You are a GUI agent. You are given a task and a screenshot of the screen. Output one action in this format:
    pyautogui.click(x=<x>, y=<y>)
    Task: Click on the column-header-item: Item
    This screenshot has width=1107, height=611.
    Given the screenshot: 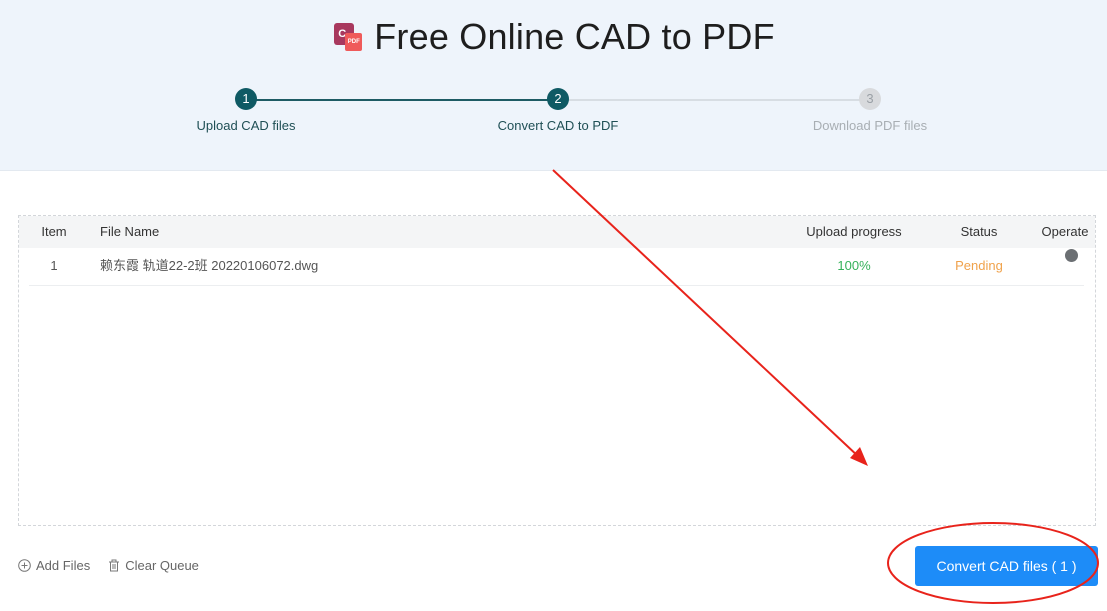 What is the action you would take?
    pyautogui.click(x=54, y=231)
    